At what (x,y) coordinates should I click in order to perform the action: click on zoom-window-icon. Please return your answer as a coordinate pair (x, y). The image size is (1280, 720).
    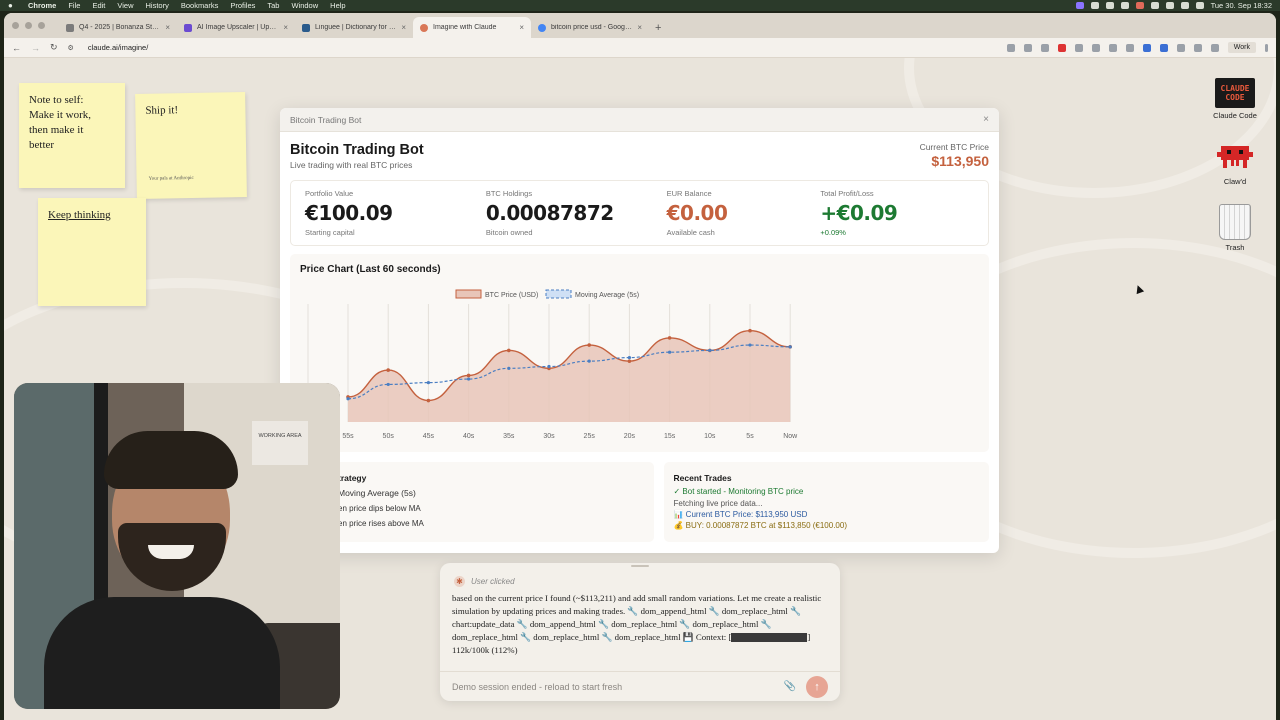
    Looking at the image, I should click on (41, 25).